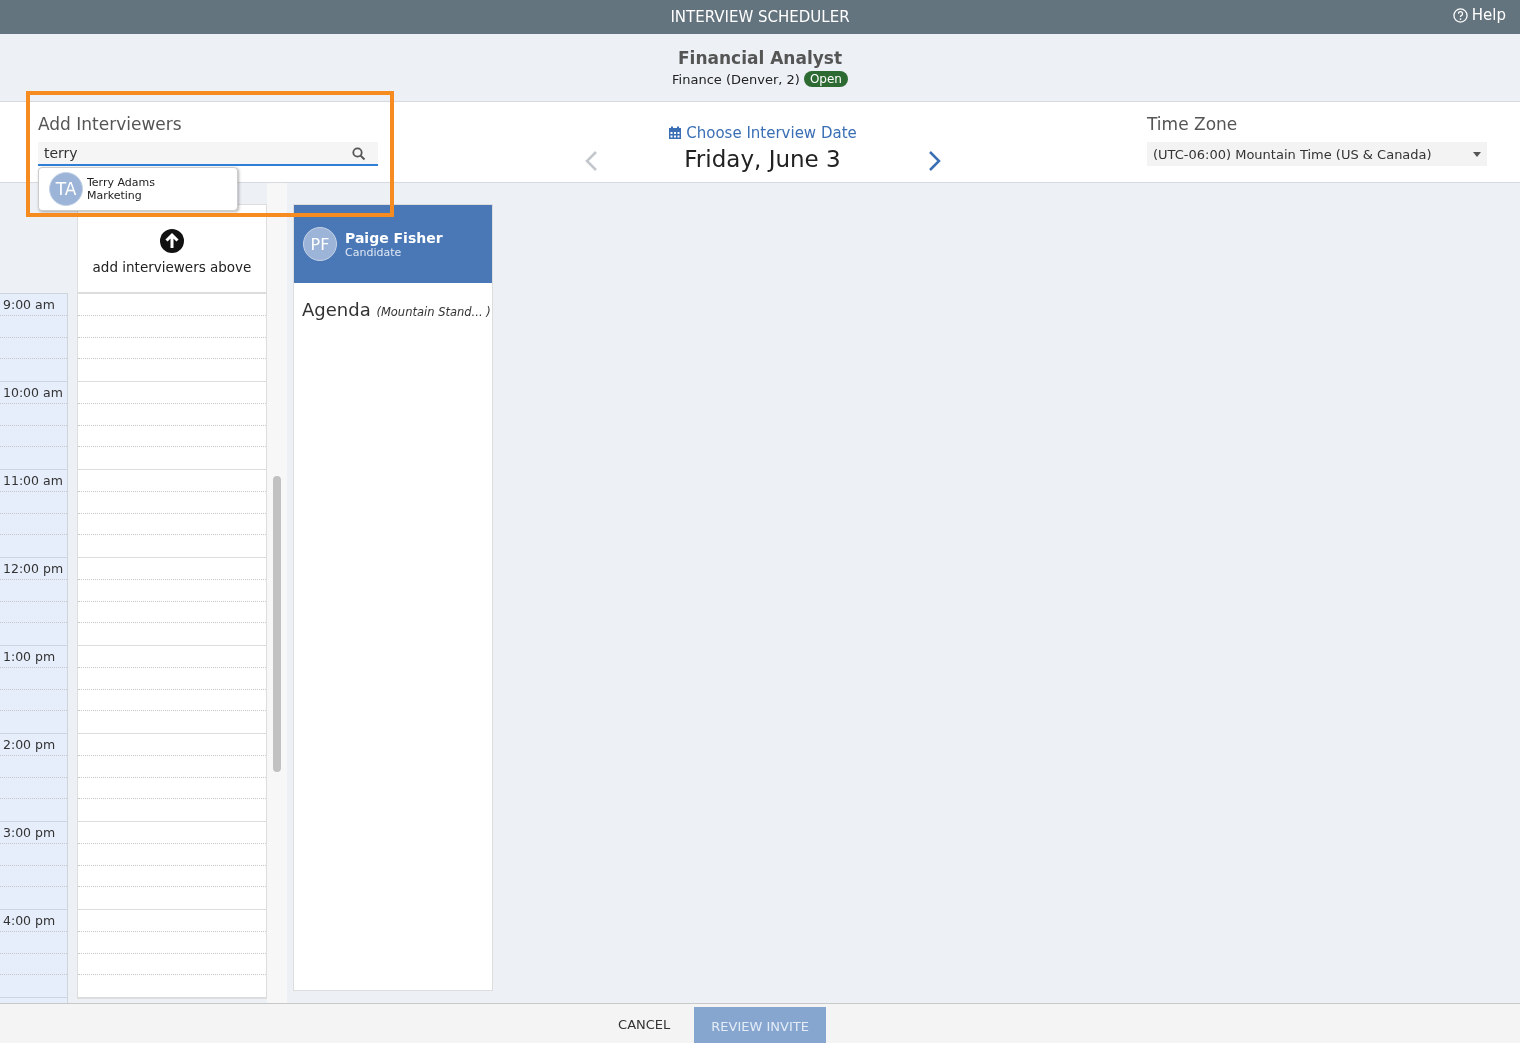 The image size is (1520, 1043). What do you see at coordinates (359, 154) in the screenshot?
I see `search-icon` at bounding box center [359, 154].